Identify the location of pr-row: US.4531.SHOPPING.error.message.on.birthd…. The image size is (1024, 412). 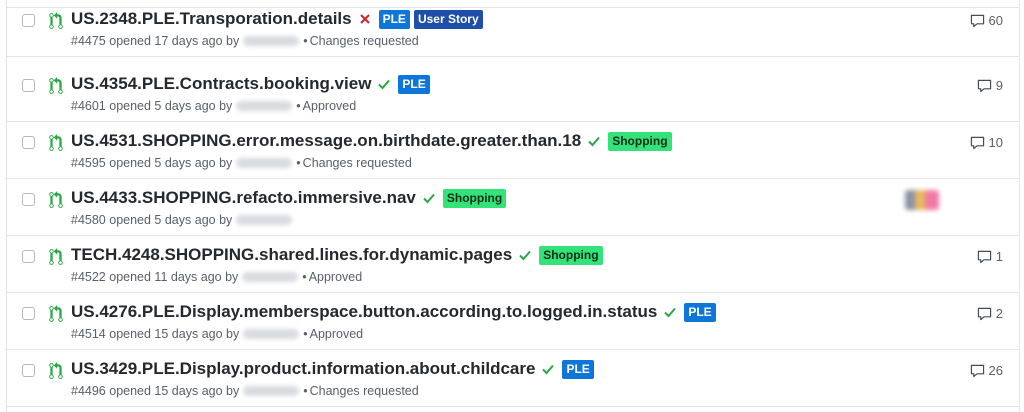
(513, 150).